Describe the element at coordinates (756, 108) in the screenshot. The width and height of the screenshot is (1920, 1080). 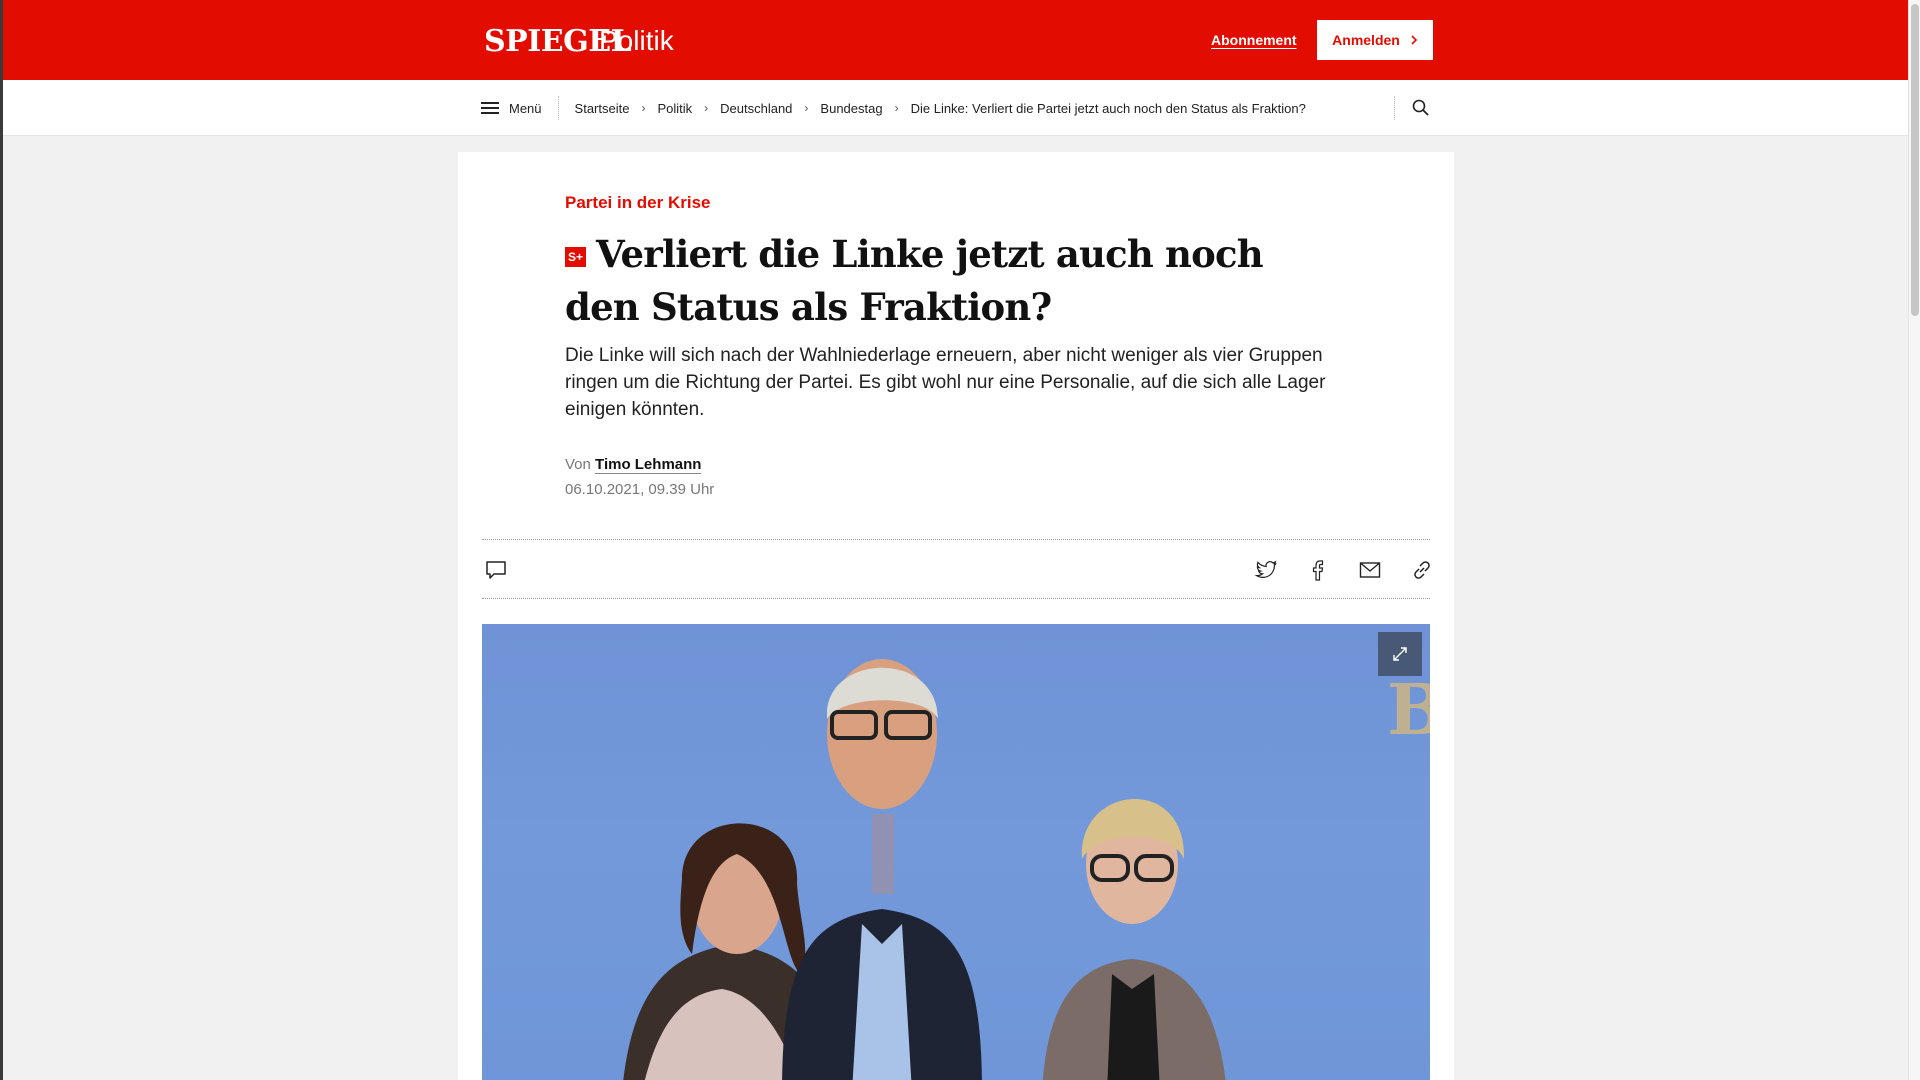
I see `breadcrumb-deutschland: Deutschland` at that location.